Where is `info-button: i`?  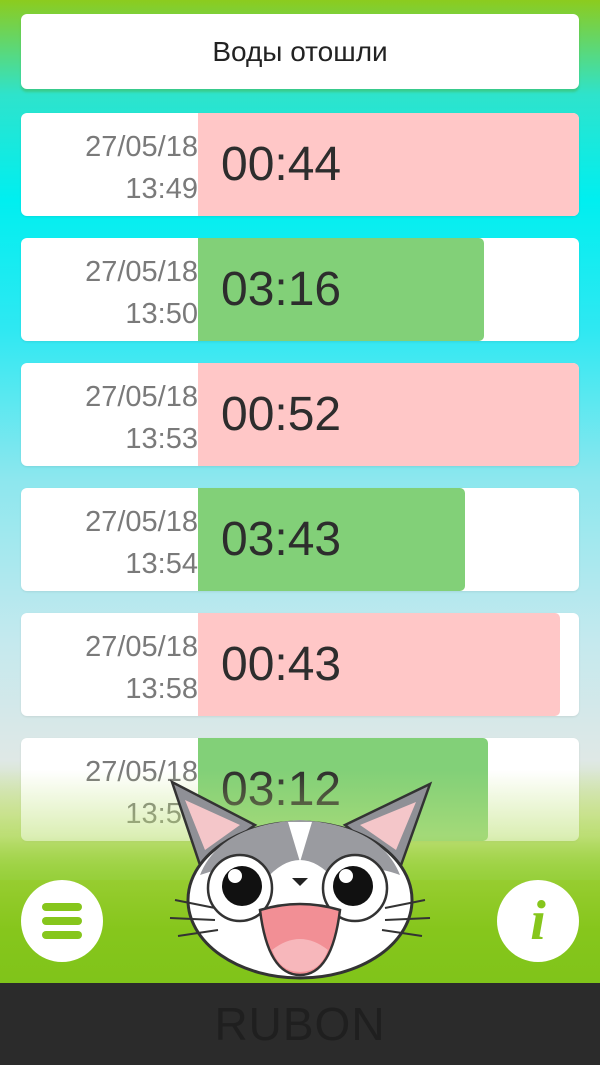
info-button: i is located at coordinates (538, 921).